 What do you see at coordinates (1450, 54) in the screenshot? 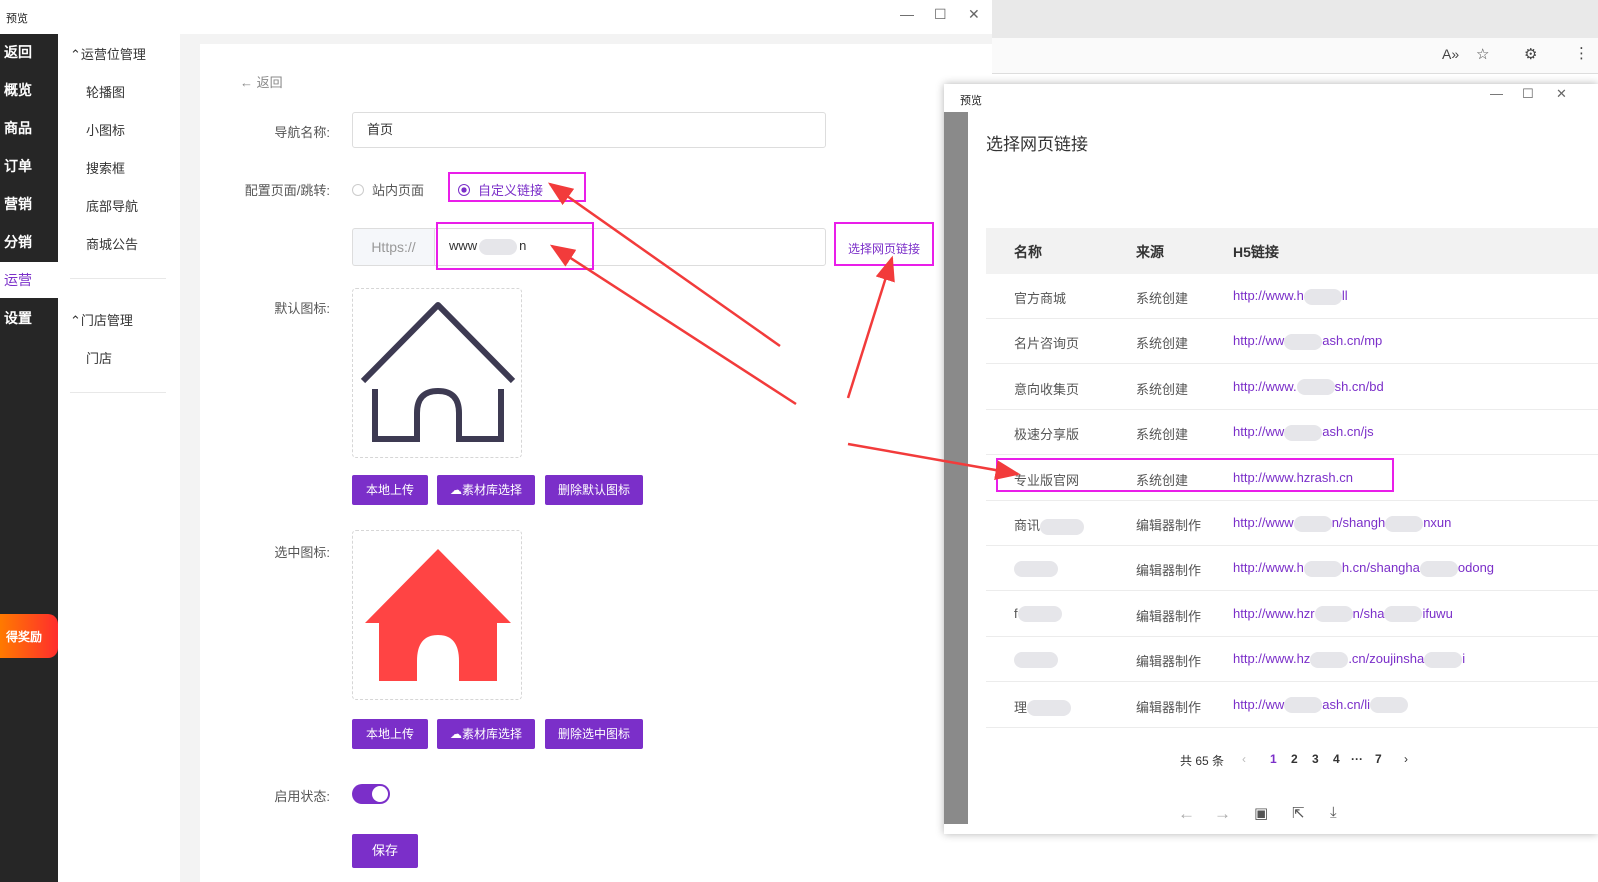
I see `read-aloud-icon: A»` at bounding box center [1450, 54].